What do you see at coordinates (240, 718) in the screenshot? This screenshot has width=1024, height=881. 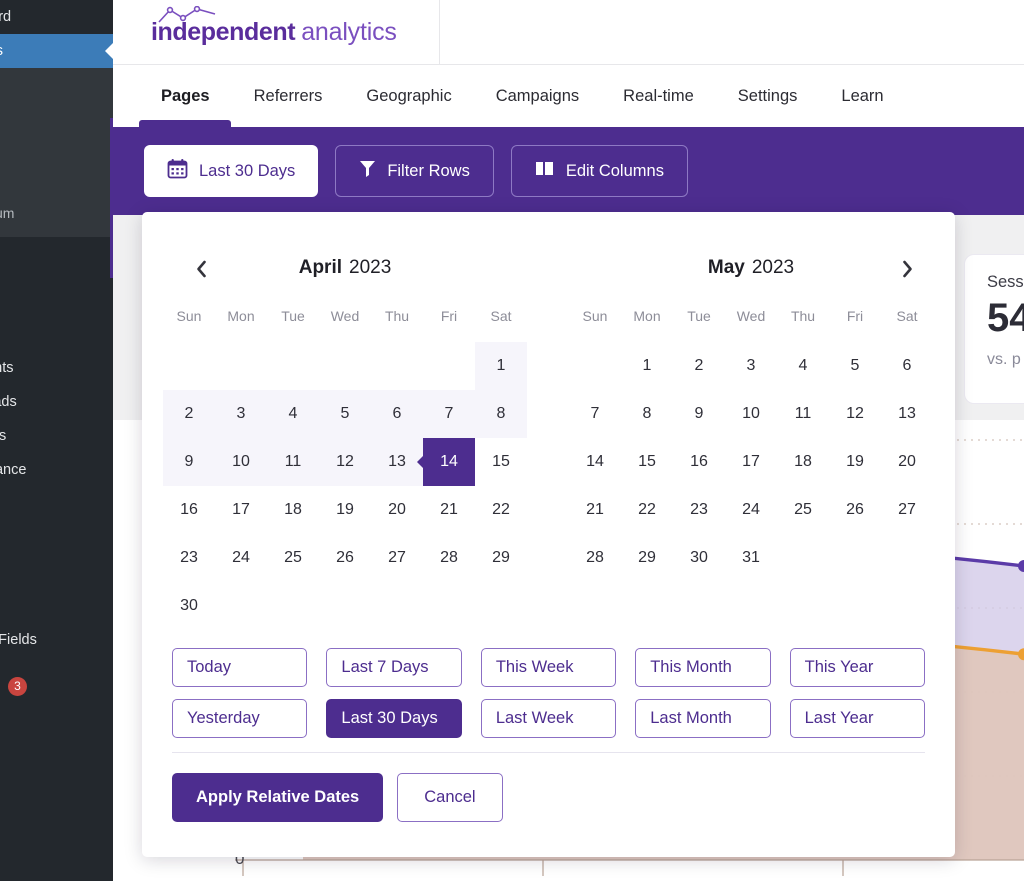 I see `preset-yesterday: Yesterday` at bounding box center [240, 718].